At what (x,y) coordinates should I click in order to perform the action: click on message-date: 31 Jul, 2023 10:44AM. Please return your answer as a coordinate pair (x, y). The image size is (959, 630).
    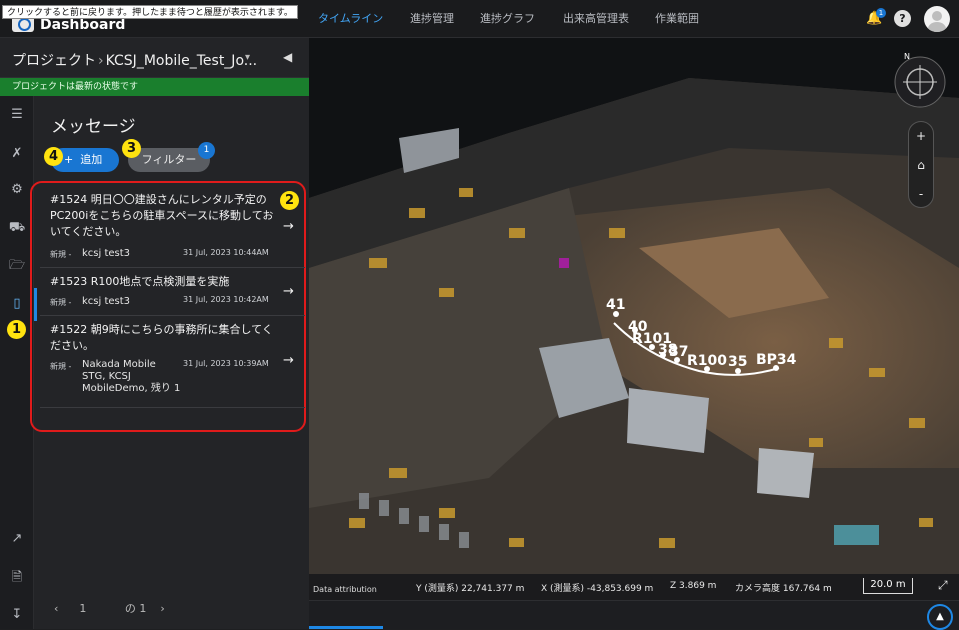
    Looking at the image, I should click on (226, 252).